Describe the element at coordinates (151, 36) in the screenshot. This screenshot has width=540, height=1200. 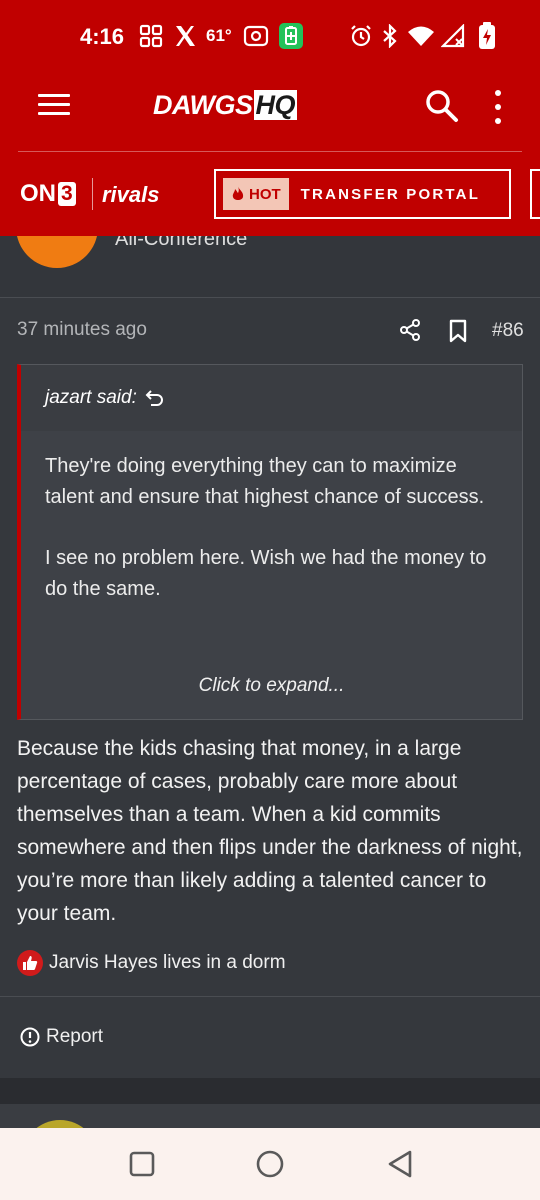
I see `grid-icon` at that location.